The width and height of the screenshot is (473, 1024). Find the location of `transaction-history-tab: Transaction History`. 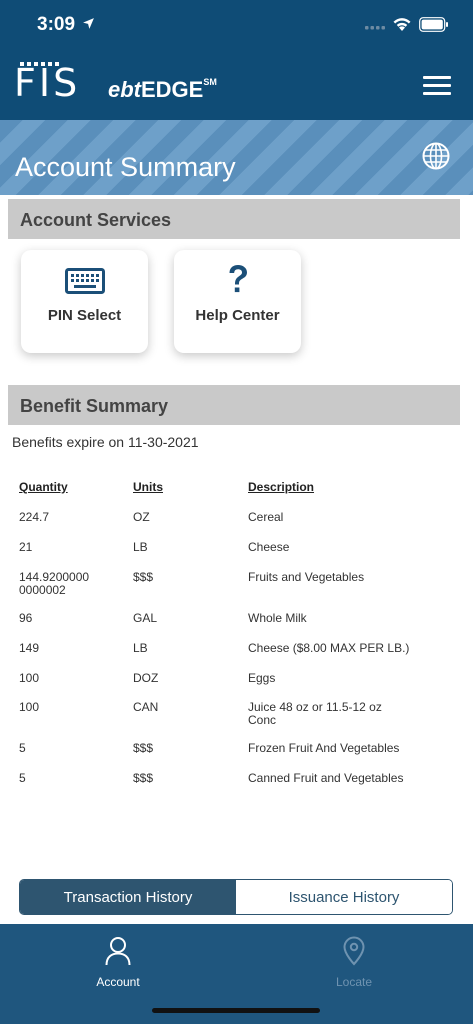

transaction-history-tab: Transaction History is located at coordinates (128, 897).